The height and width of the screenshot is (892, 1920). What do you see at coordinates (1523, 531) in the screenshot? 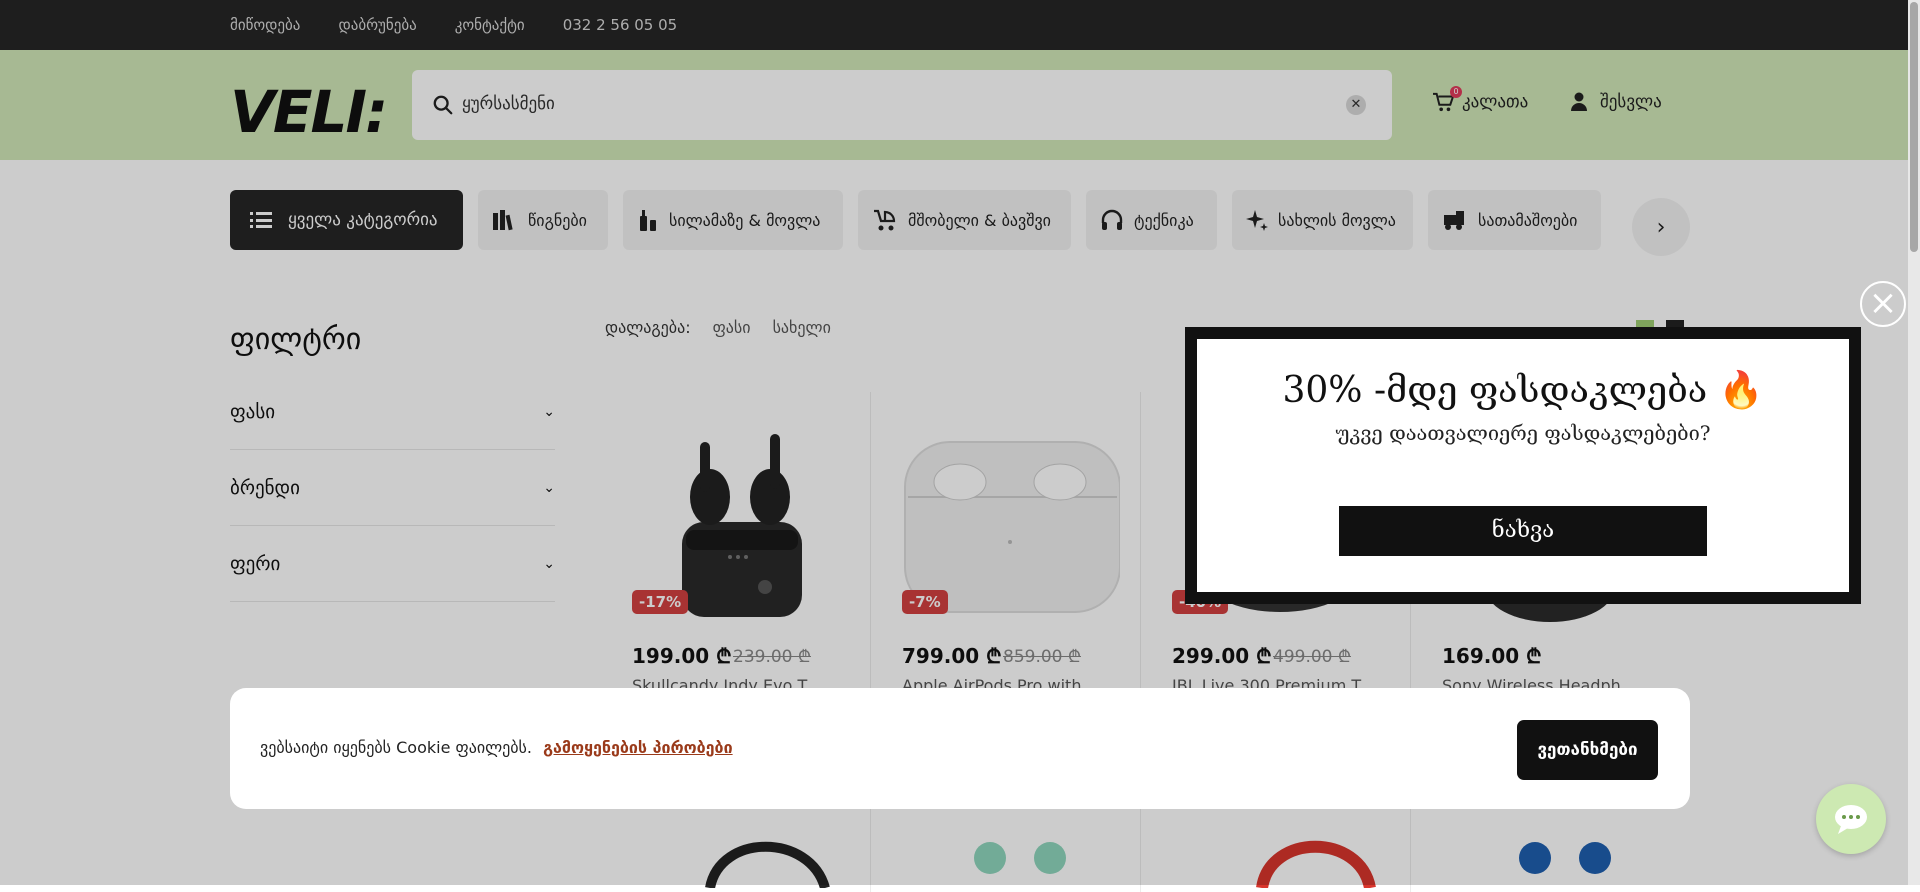
I see `promo-view-button: ნახვა` at bounding box center [1523, 531].